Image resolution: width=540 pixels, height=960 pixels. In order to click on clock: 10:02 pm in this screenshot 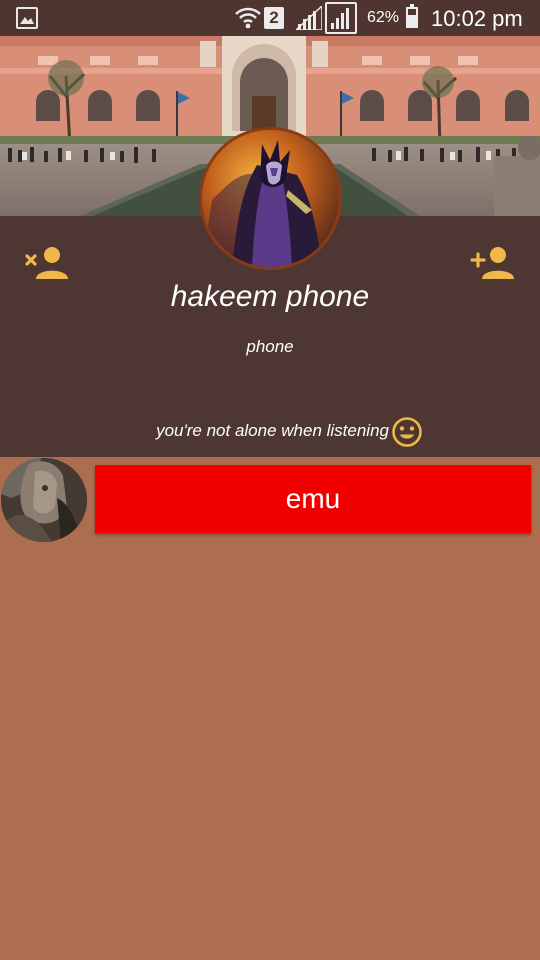, I will do `click(477, 18)`.